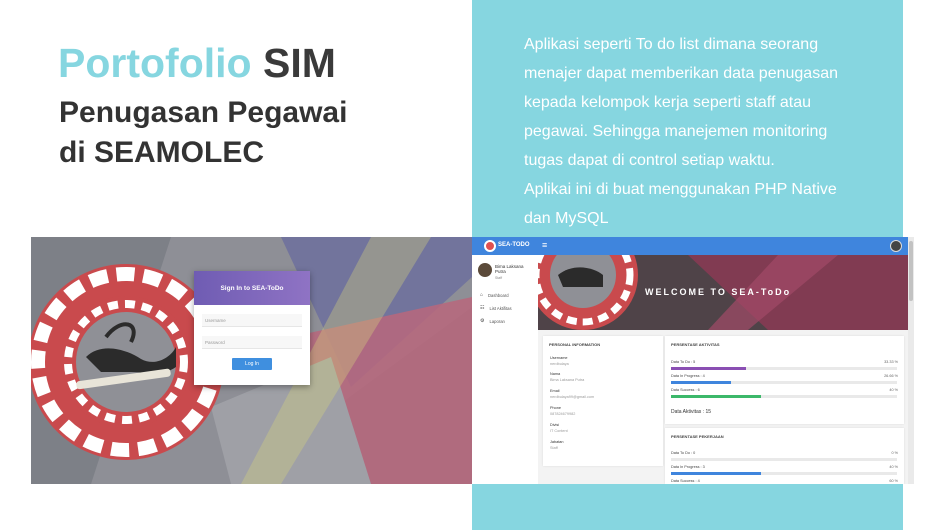 The width and height of the screenshot is (947, 530). I want to click on description-line: menajer dapat memberikan data penugasan, so click(681, 73).